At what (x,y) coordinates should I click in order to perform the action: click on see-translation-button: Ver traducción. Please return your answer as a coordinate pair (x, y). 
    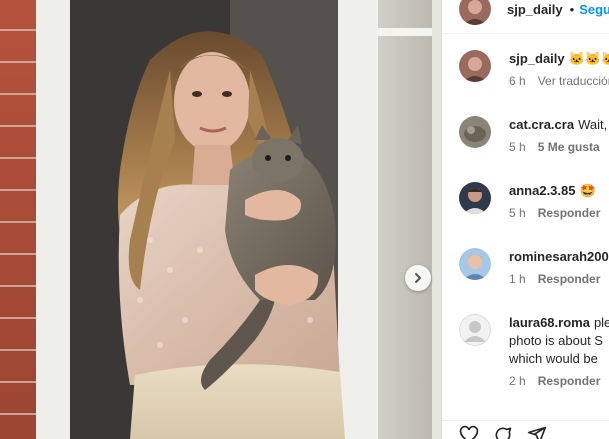
    Looking at the image, I should click on (573, 81).